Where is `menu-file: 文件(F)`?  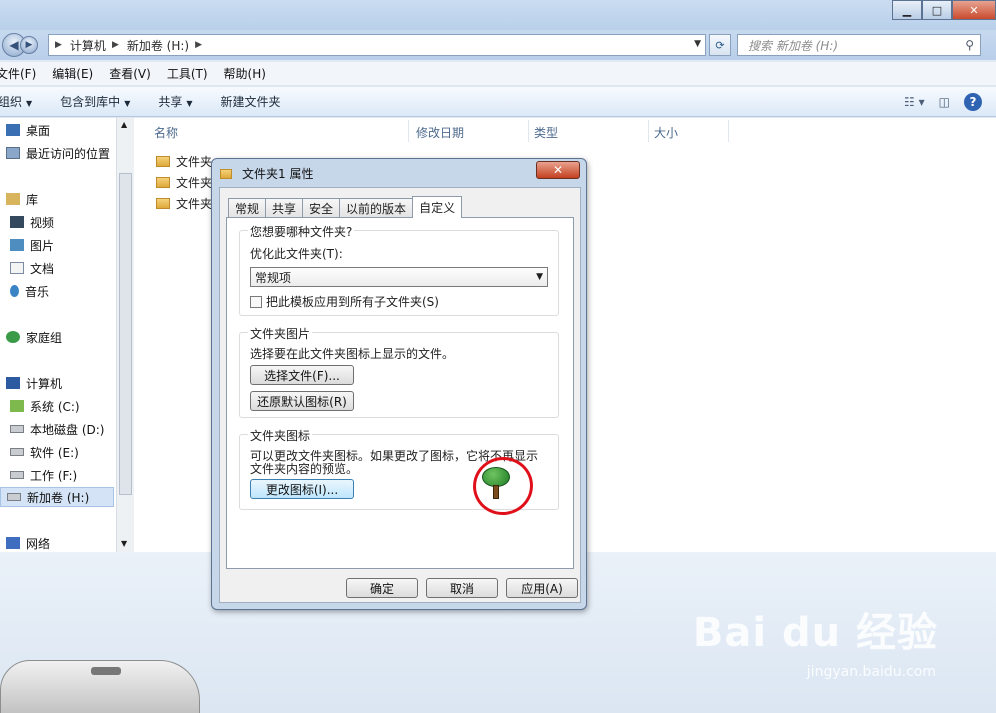
menu-file: 文件(F) is located at coordinates (18, 73).